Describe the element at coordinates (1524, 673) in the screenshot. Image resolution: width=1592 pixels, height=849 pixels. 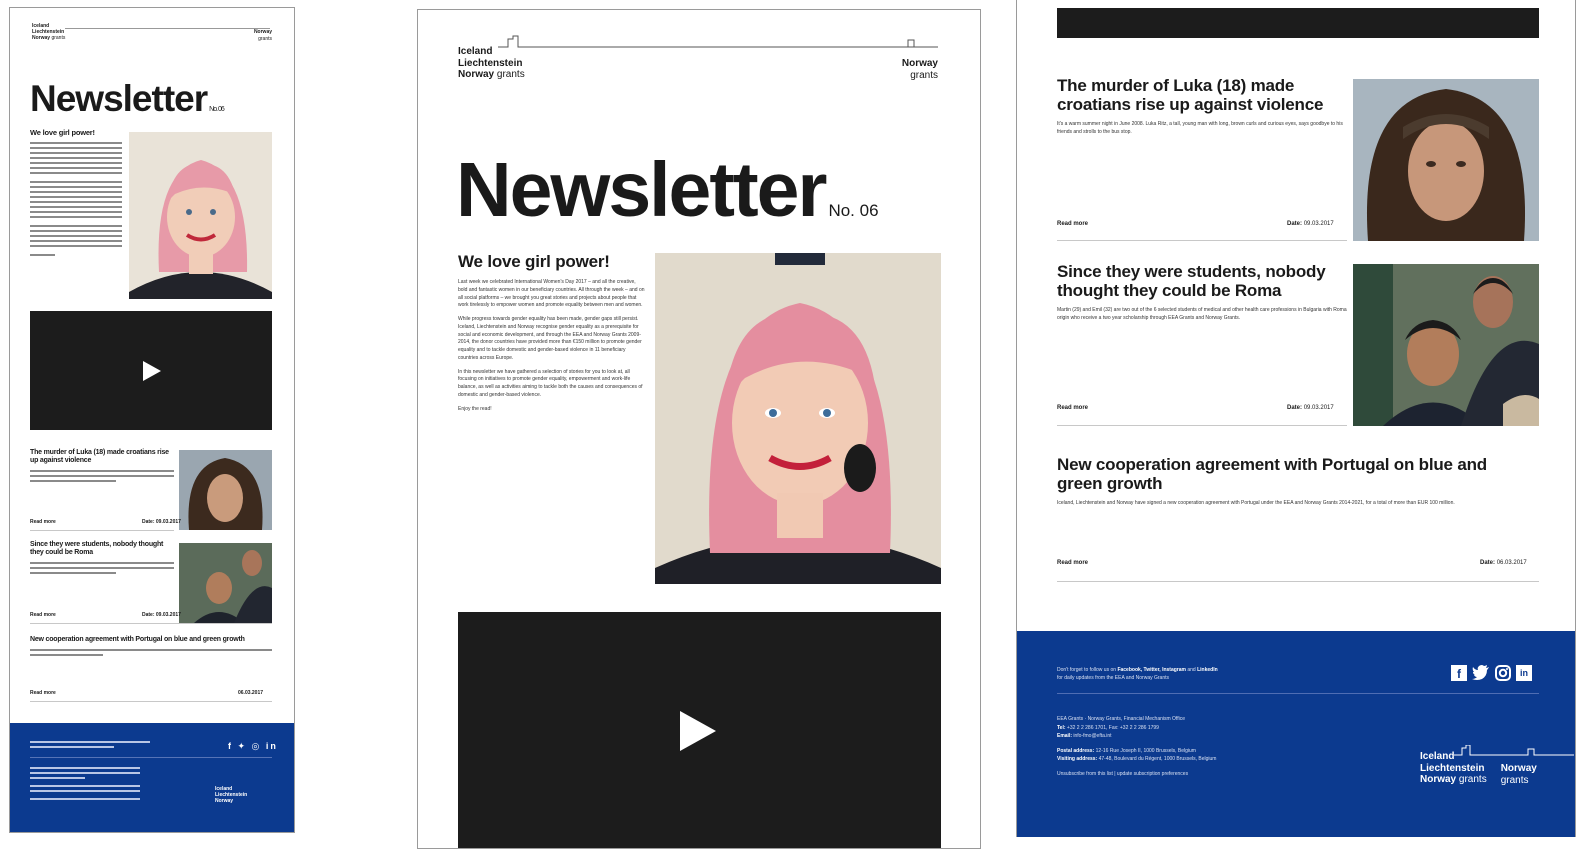
I see `linkedin-icon: in` at that location.